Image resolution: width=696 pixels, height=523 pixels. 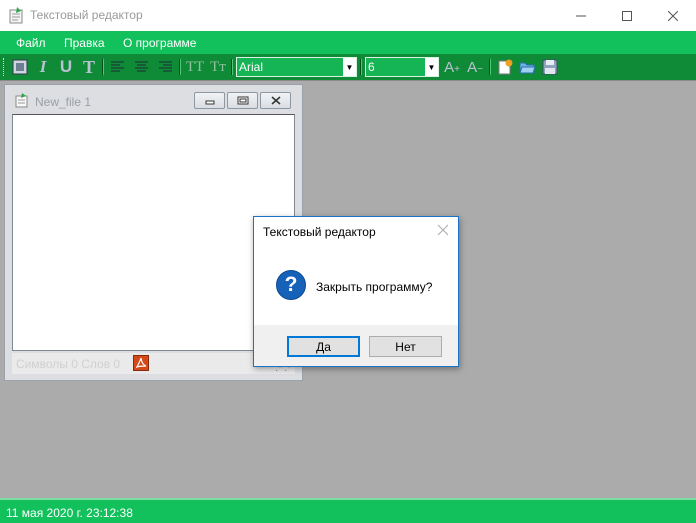 I want to click on italic-icon: I, so click(x=43, y=66).